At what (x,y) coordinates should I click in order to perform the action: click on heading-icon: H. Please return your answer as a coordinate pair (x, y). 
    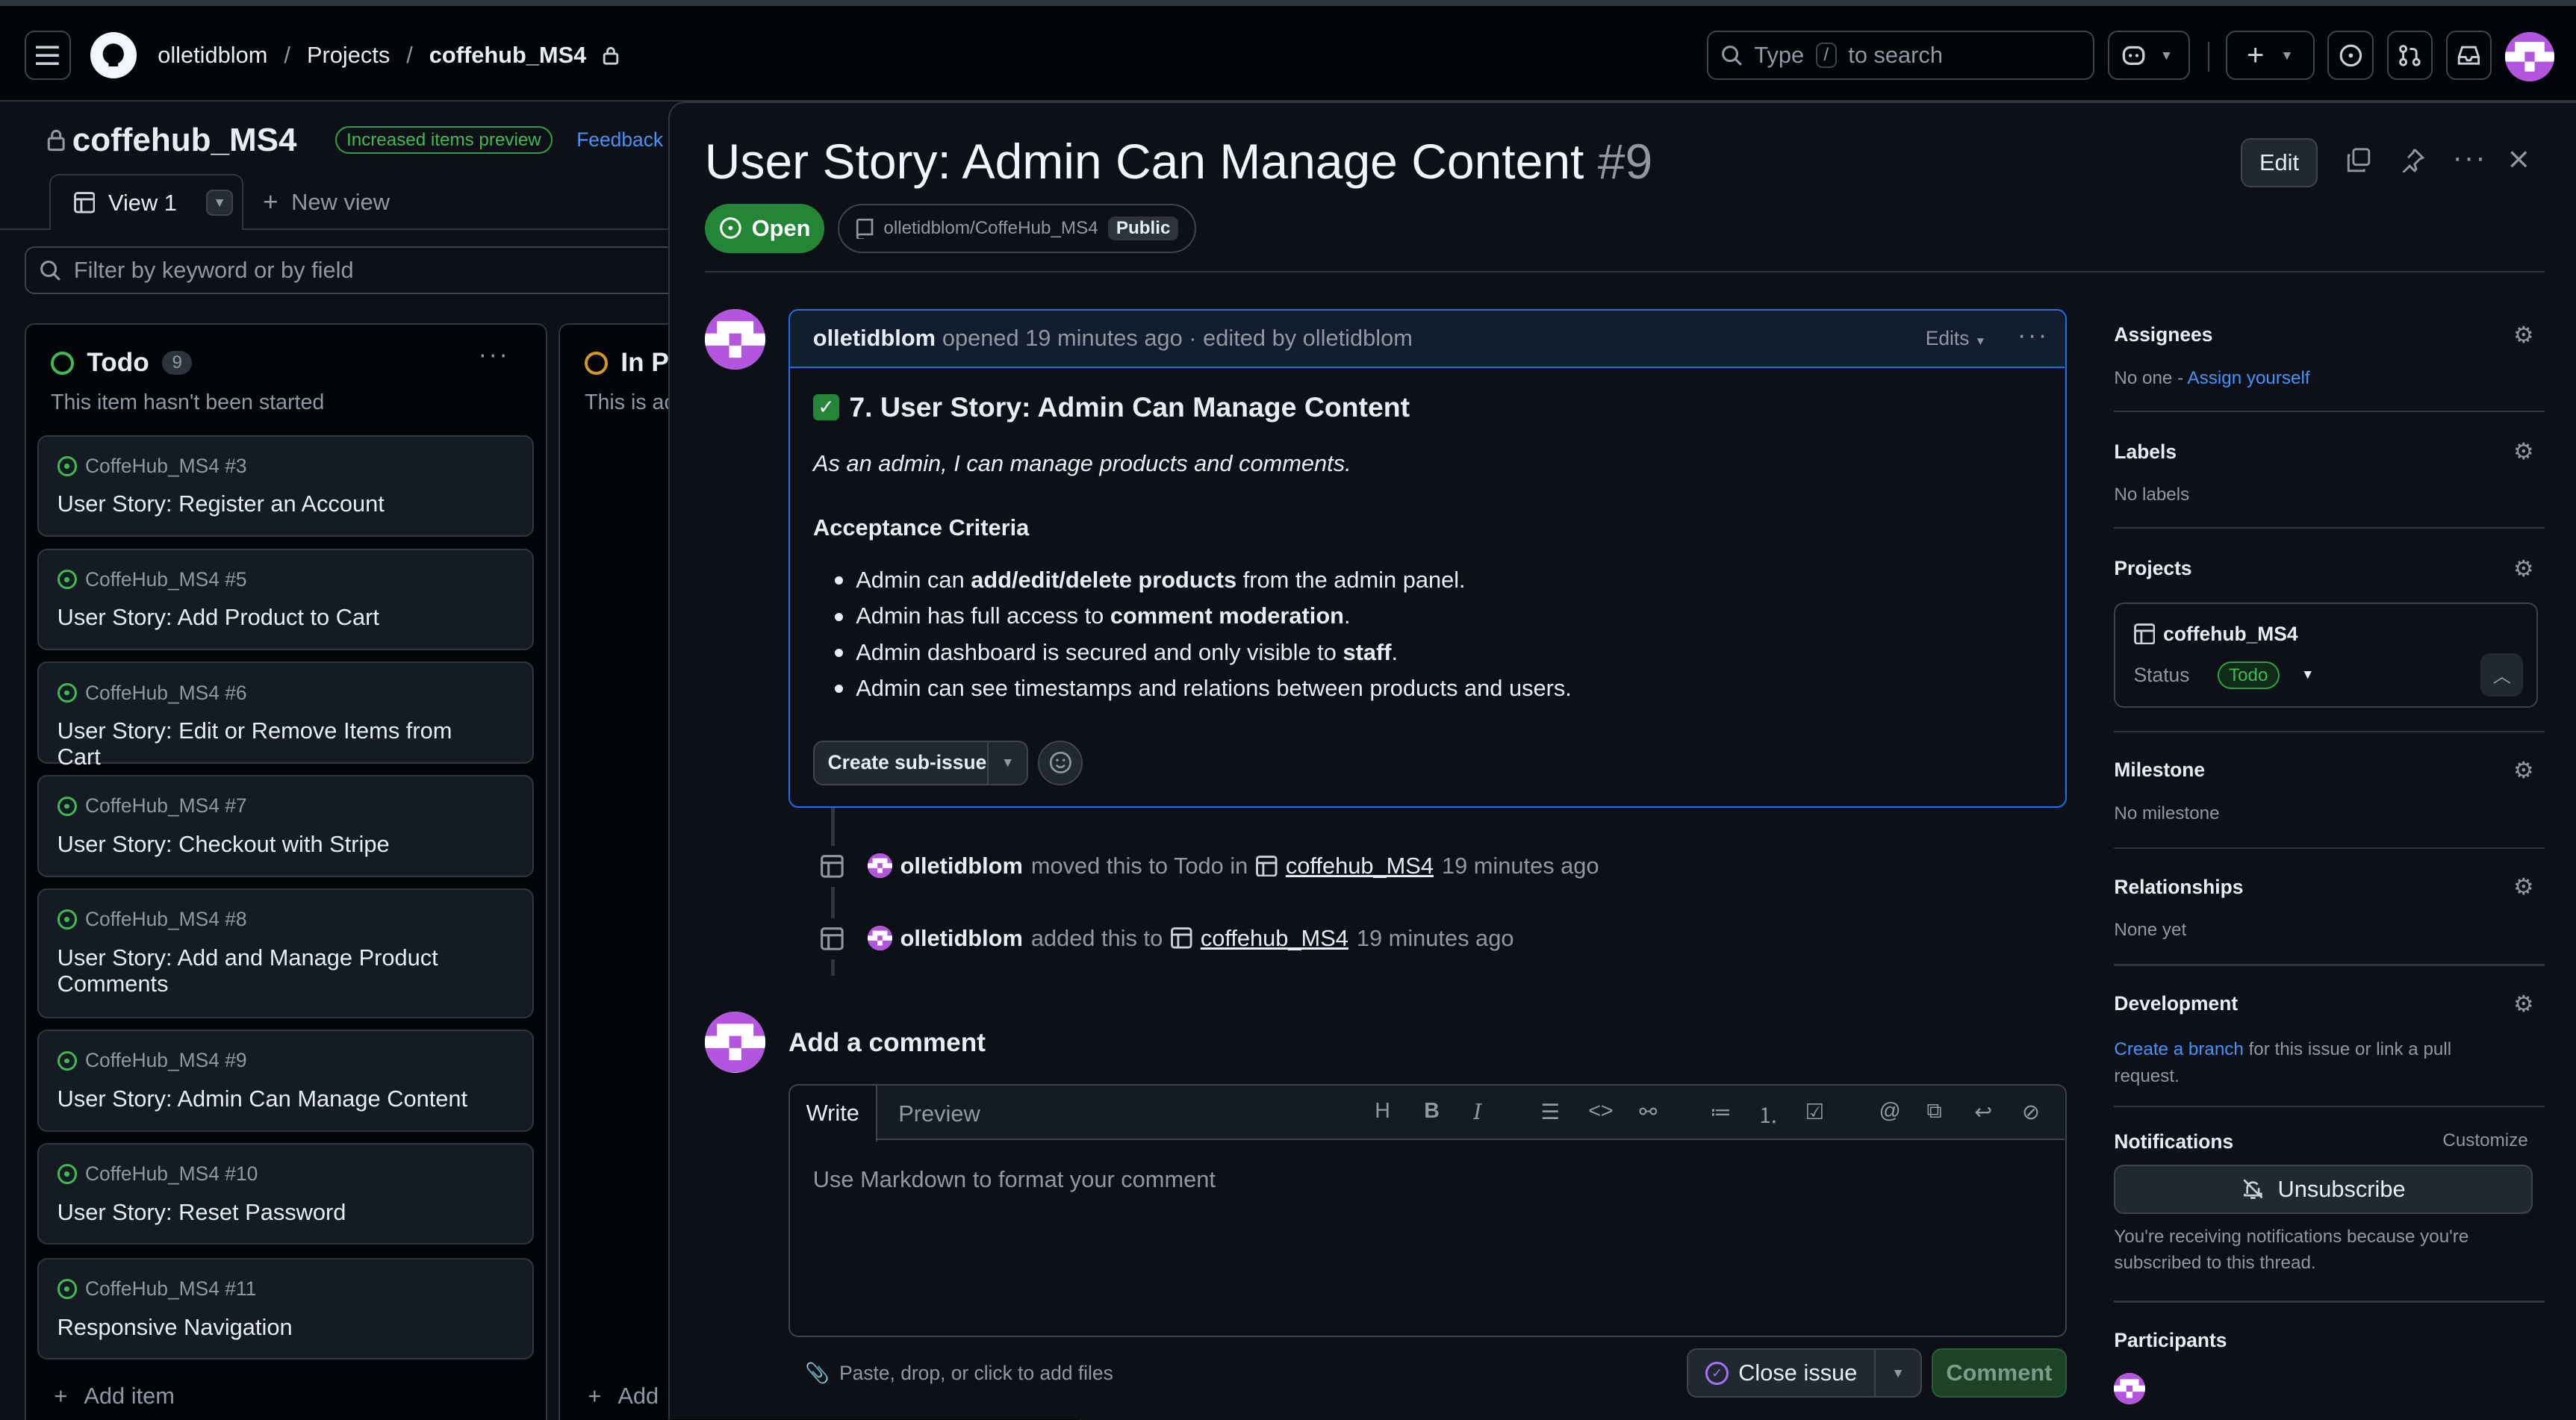
    Looking at the image, I should click on (1382, 1111).